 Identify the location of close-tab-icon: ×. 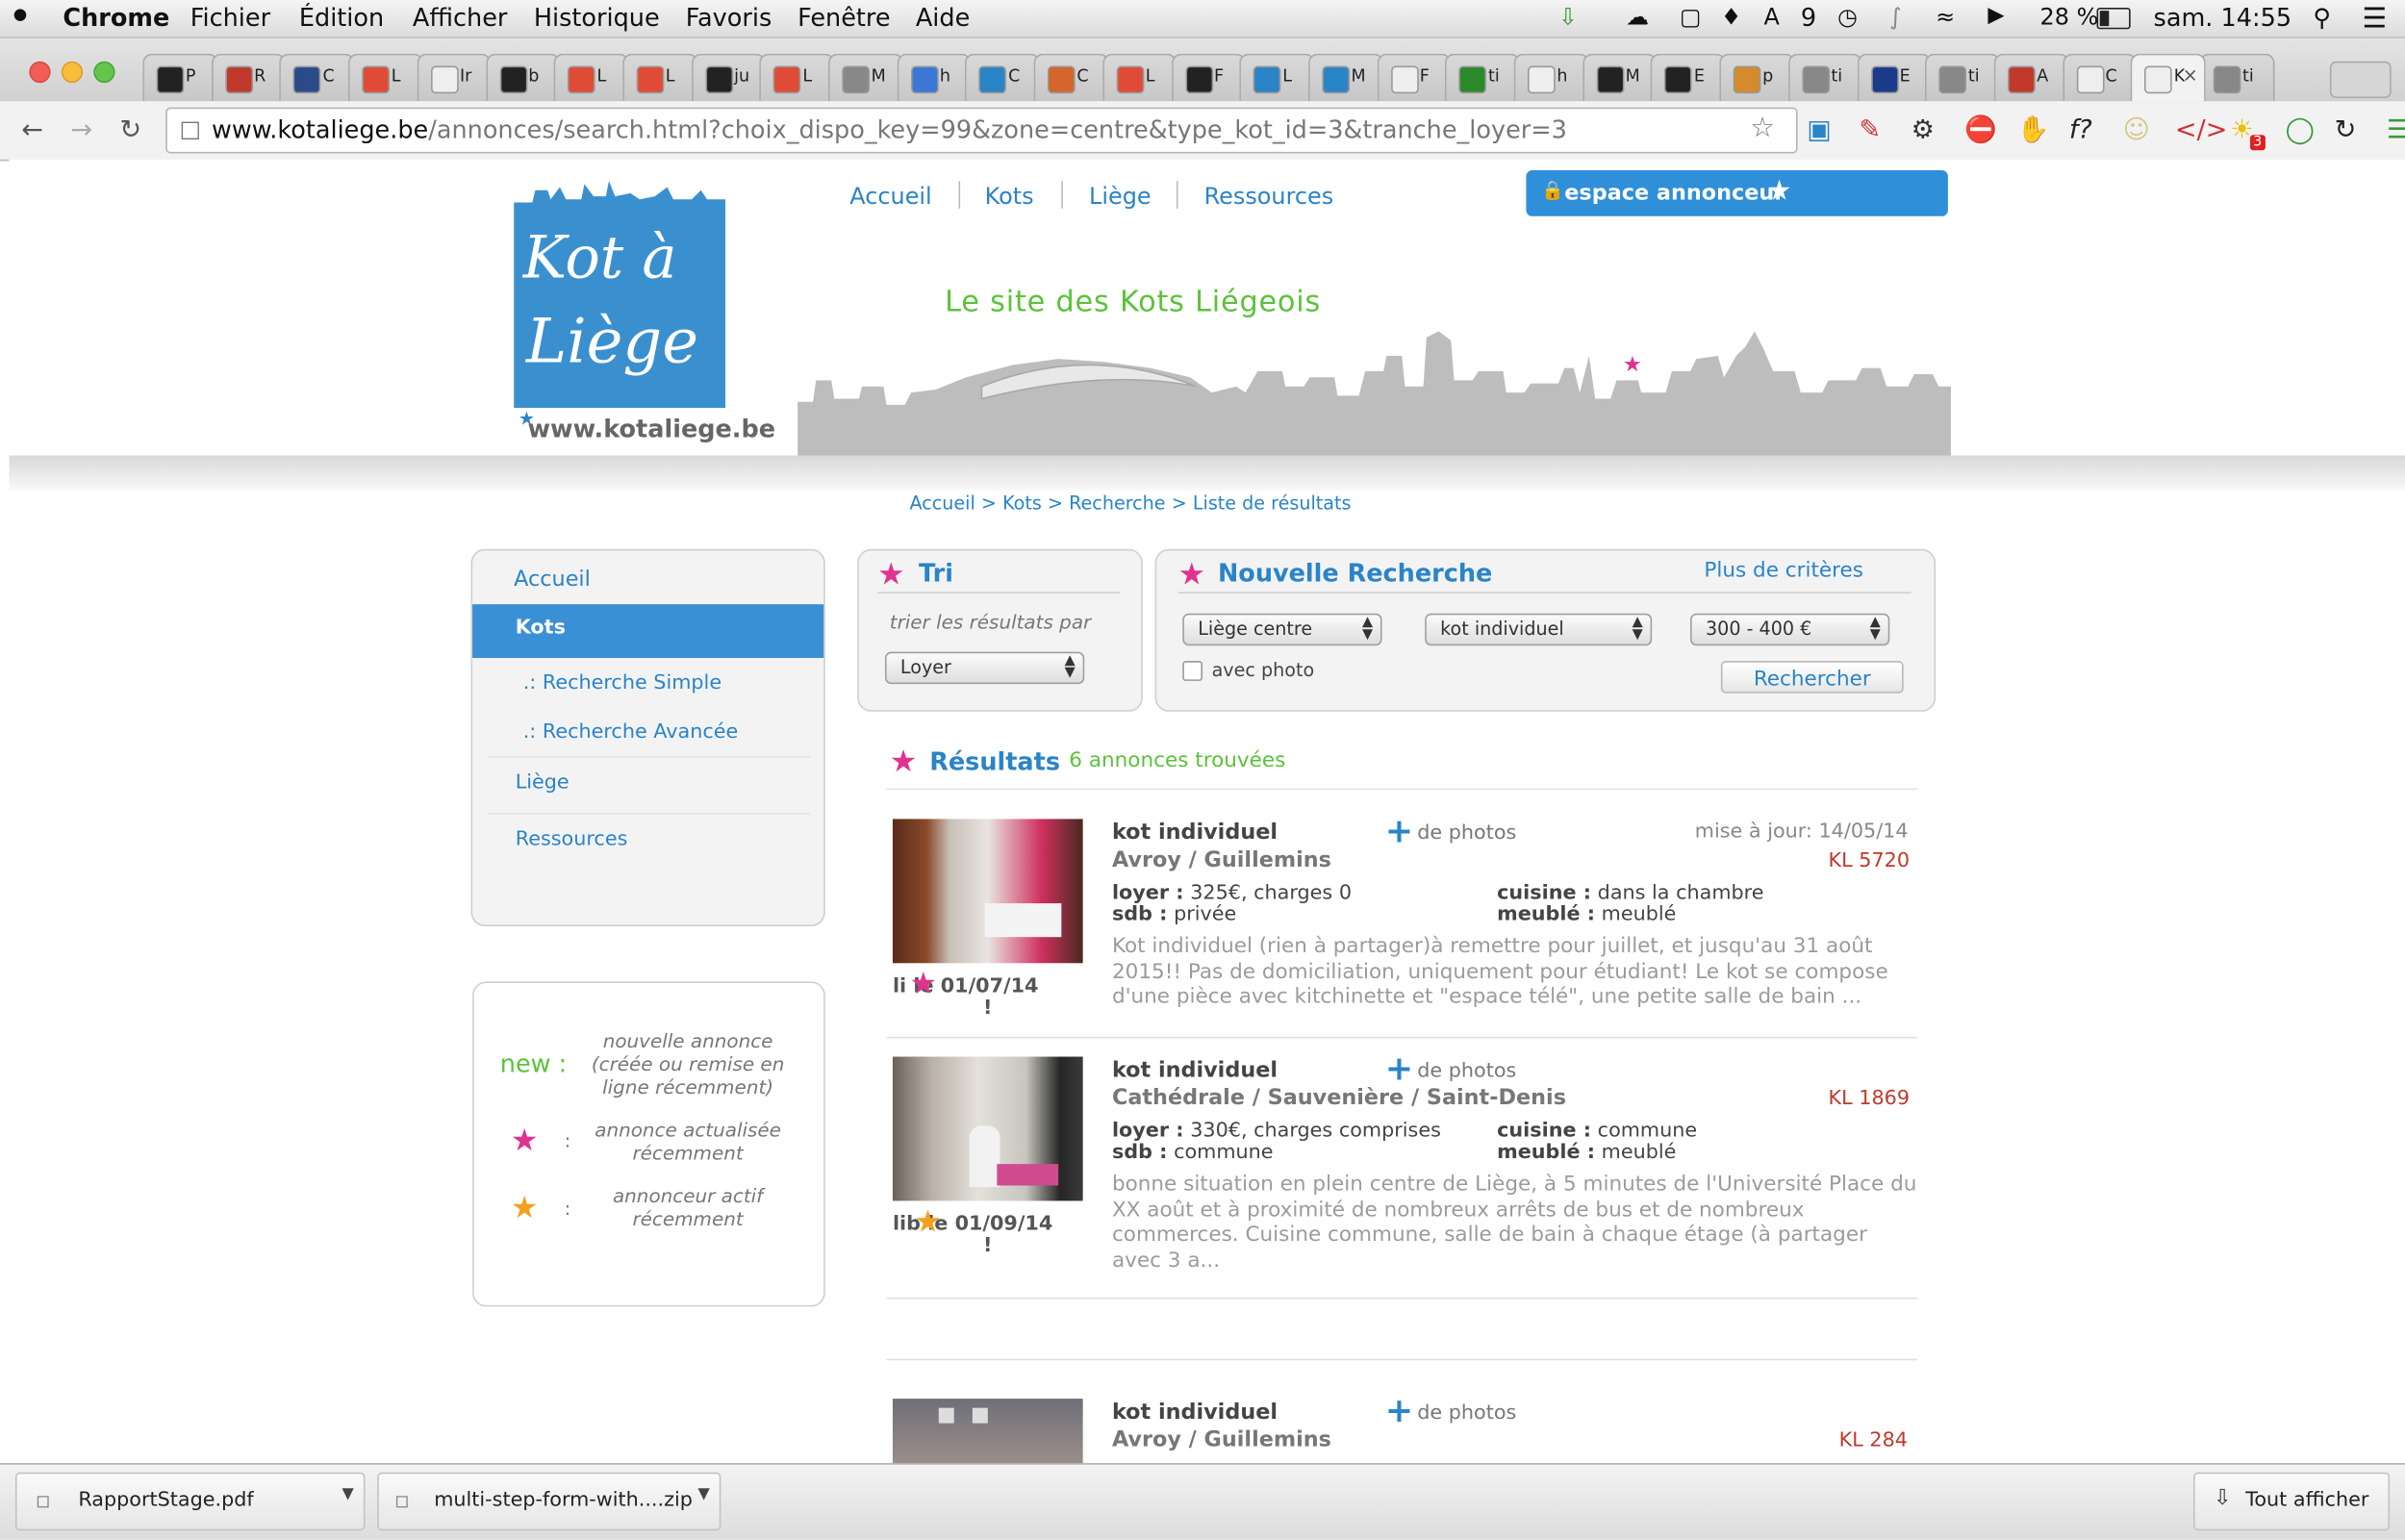
(2190, 75).